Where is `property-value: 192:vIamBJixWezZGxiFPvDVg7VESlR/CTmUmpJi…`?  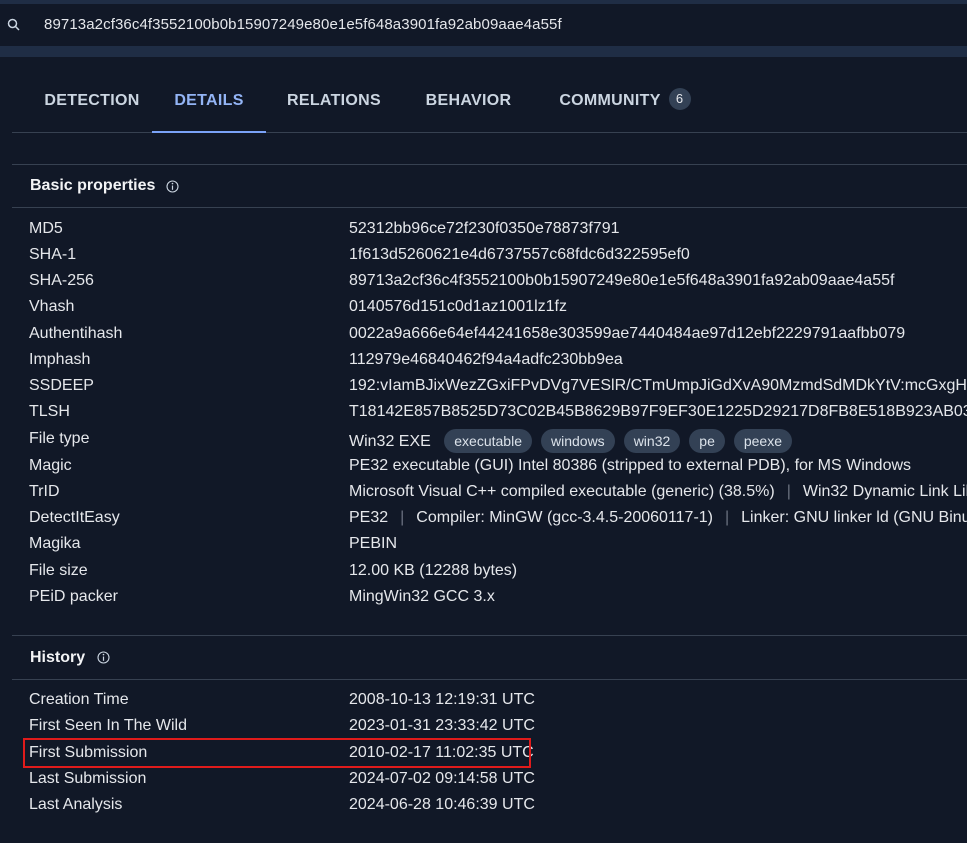
property-value: 192:vIamBJixWezZGxiFPvDVg7VESlR/CTmUmpJi… is located at coordinates (658, 385).